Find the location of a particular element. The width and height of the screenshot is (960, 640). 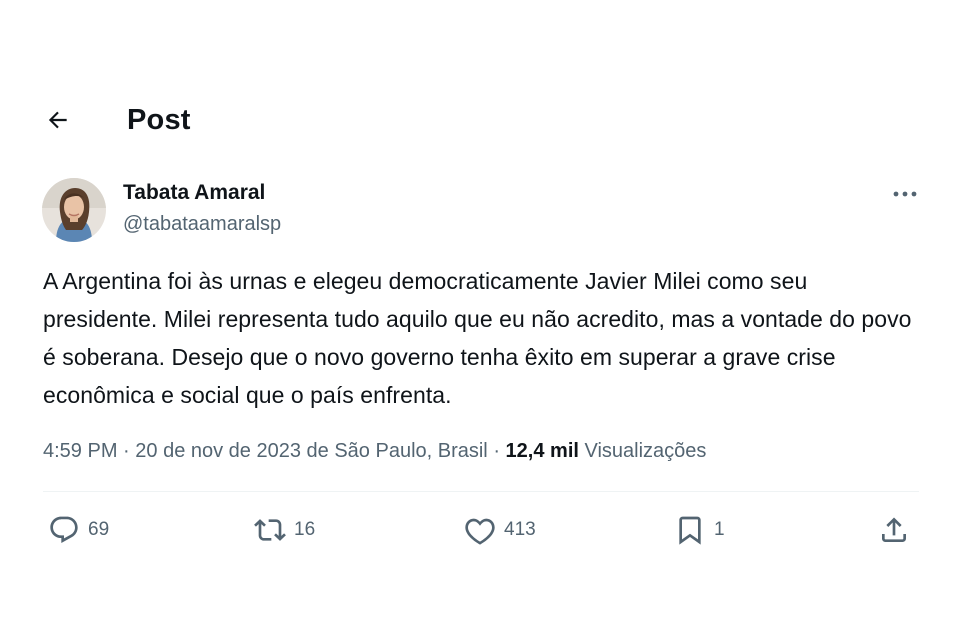

repost-button: 16 is located at coordinates (284, 530).